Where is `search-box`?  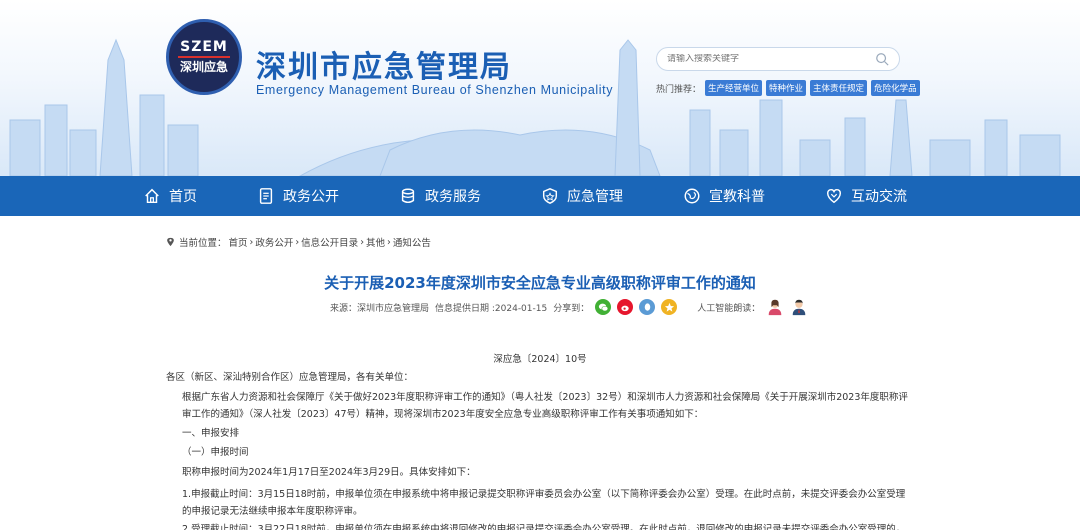
search-box is located at coordinates (778, 59).